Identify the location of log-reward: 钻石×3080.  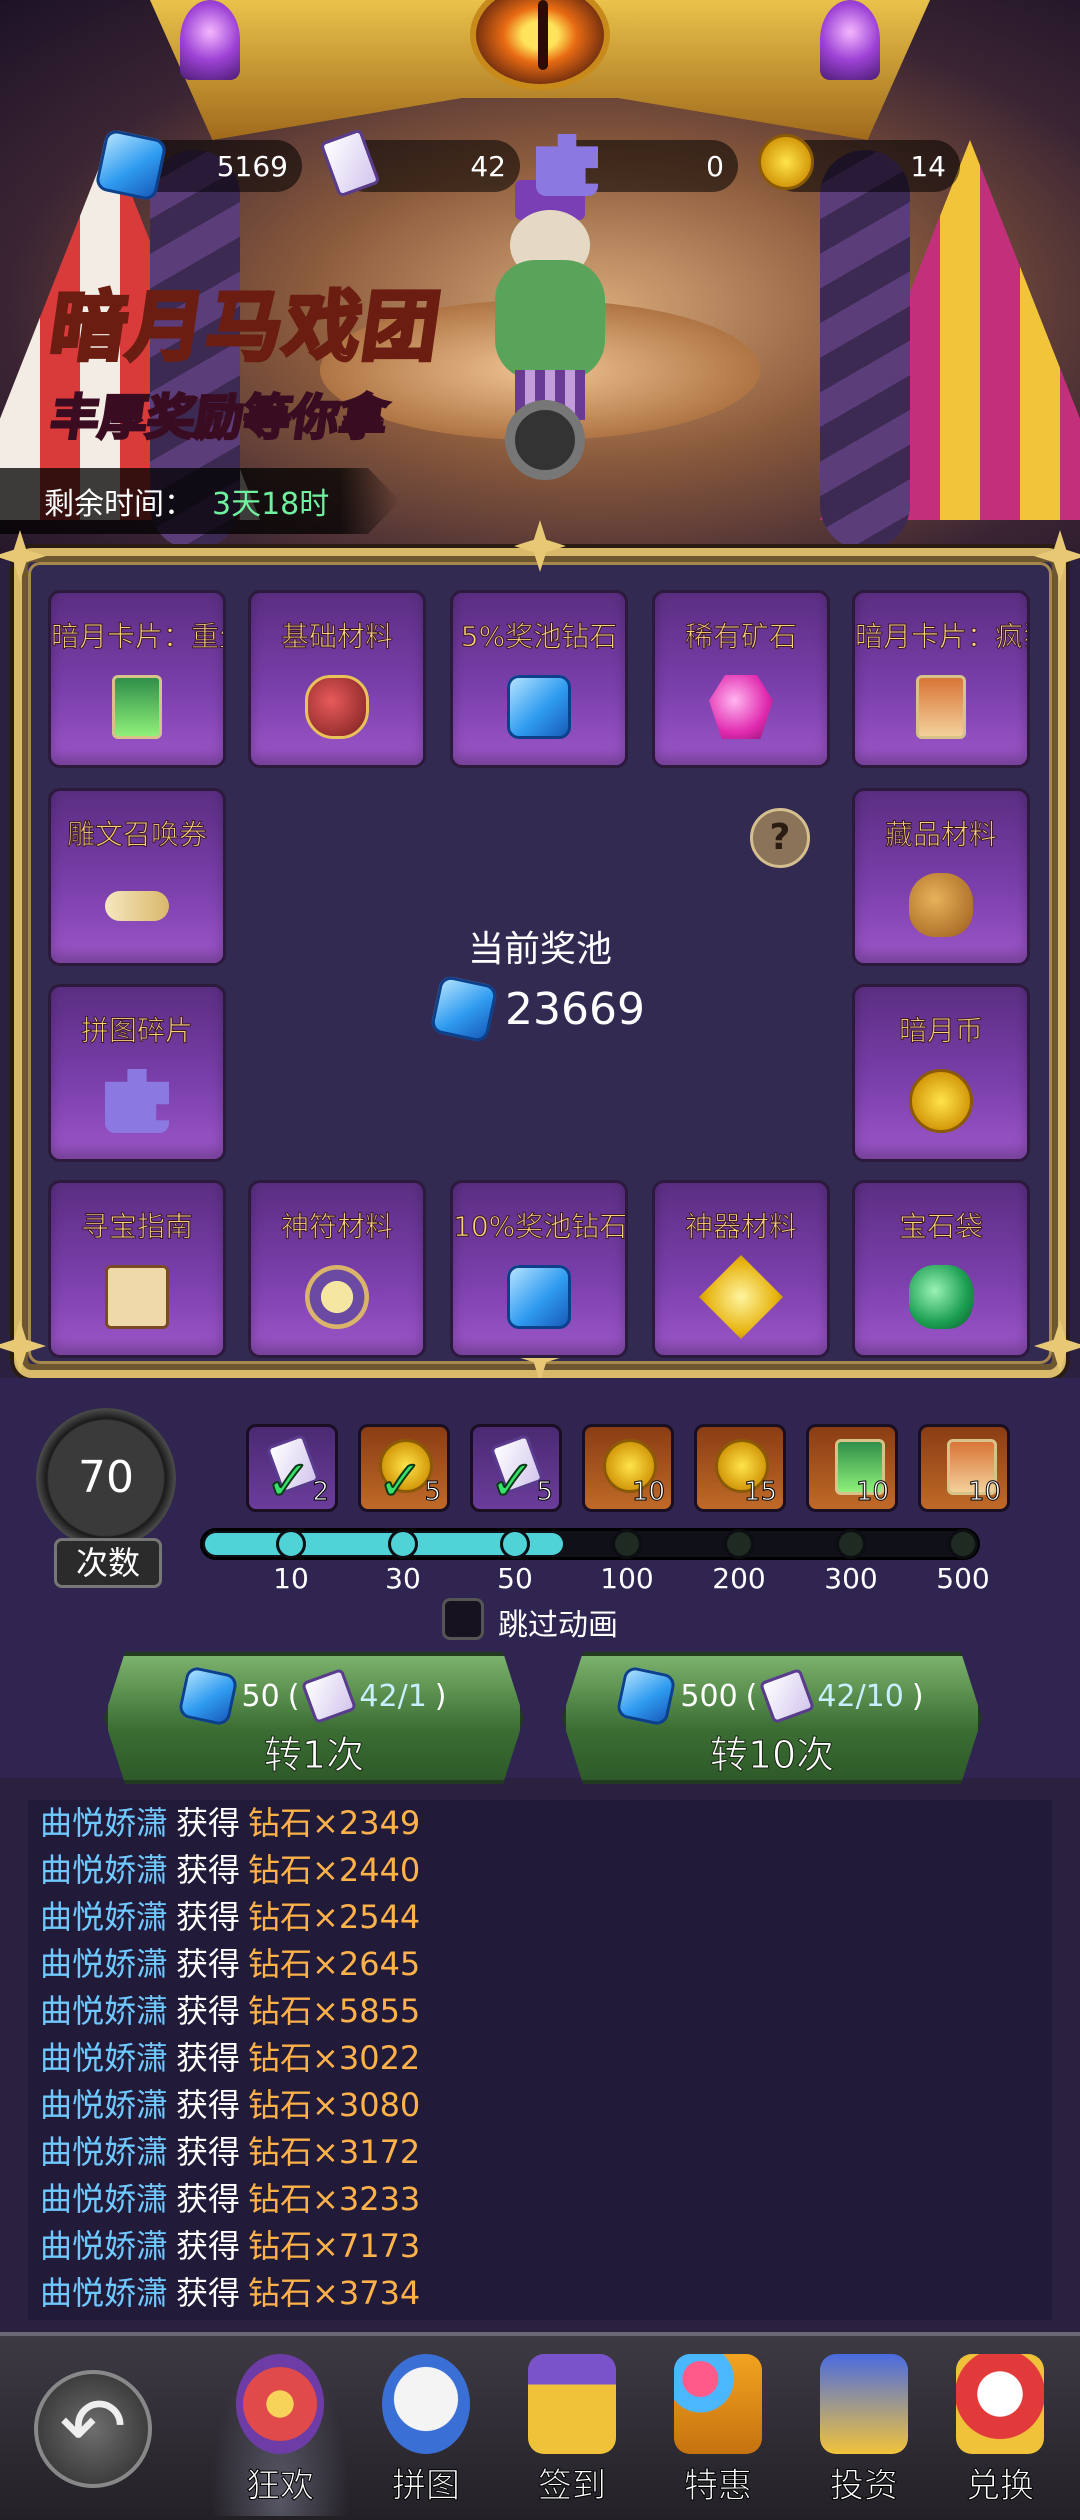
(334, 2105).